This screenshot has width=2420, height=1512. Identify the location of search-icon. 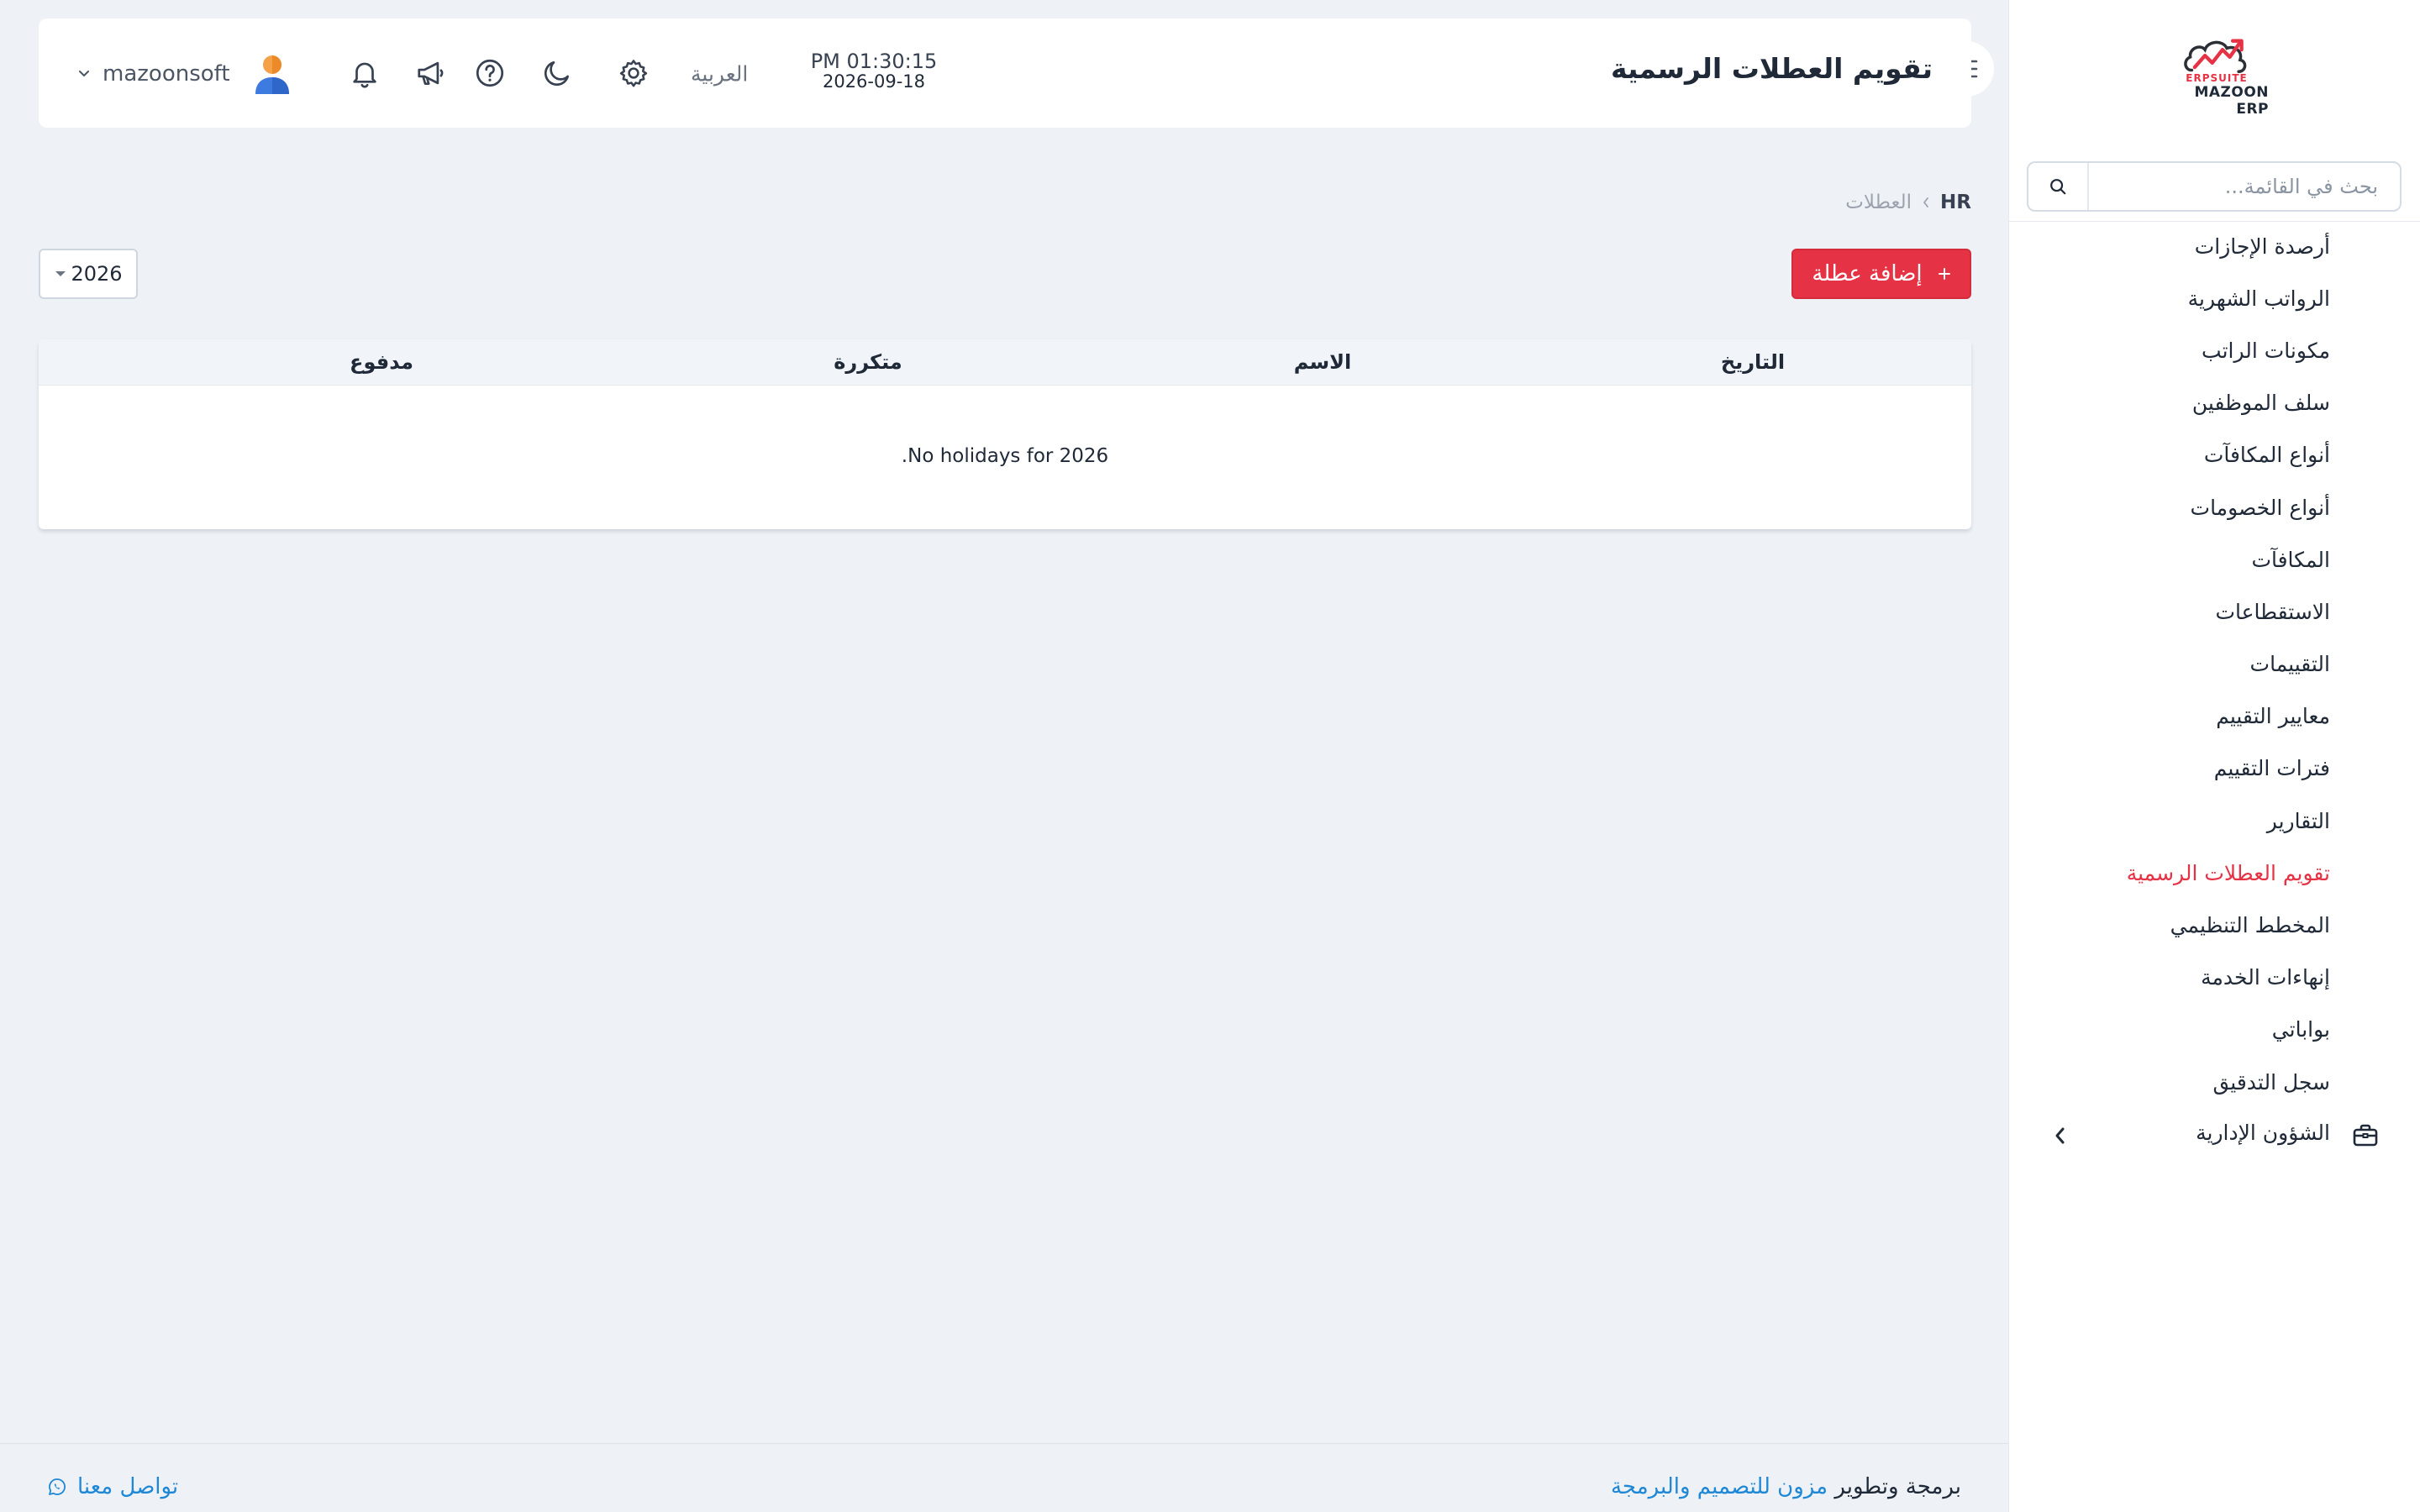
(2058, 187).